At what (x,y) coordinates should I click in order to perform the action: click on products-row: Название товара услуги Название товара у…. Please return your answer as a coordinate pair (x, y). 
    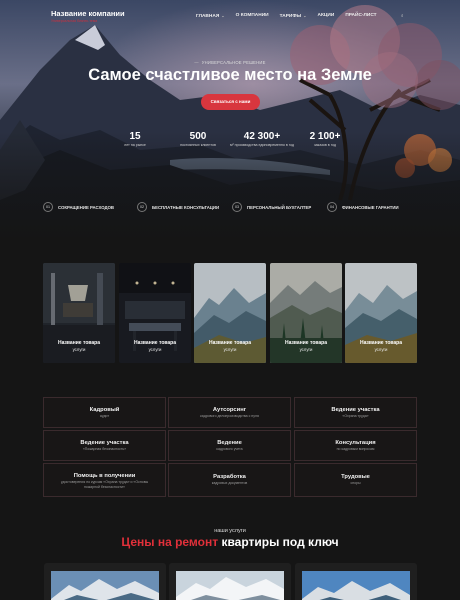
    Looking at the image, I should click on (230, 313).